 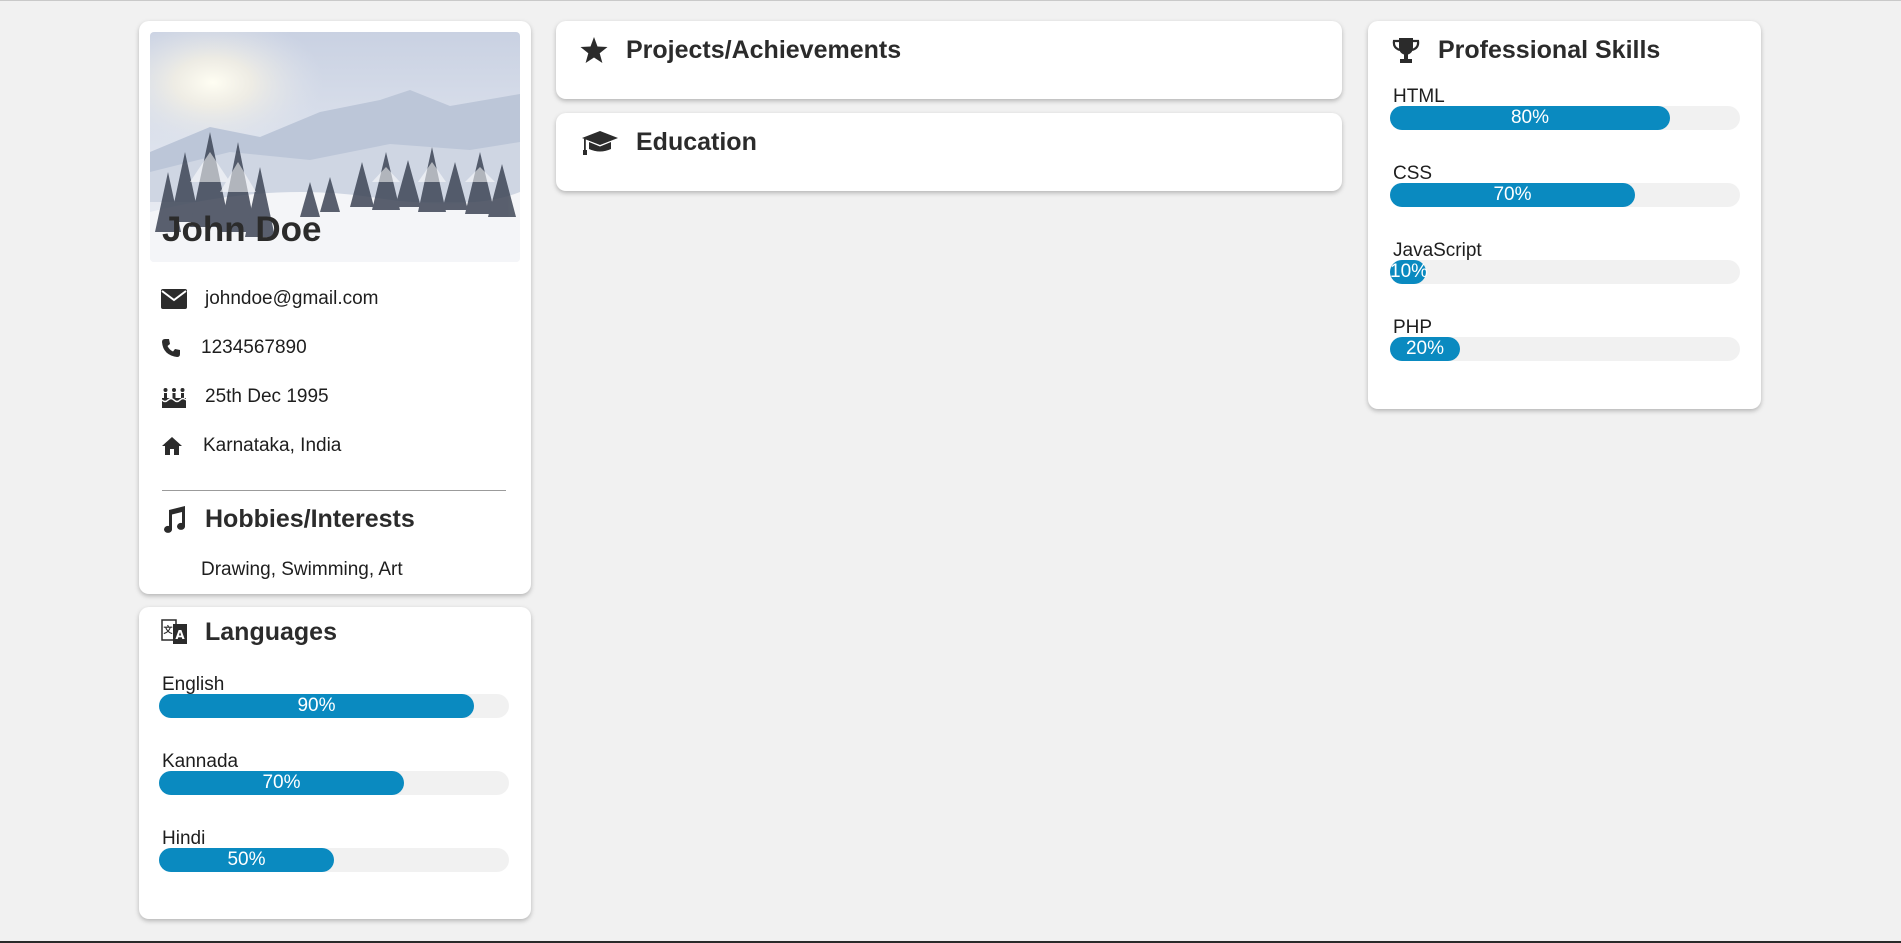 What do you see at coordinates (242, 229) in the screenshot?
I see `profile-name: John Doe` at bounding box center [242, 229].